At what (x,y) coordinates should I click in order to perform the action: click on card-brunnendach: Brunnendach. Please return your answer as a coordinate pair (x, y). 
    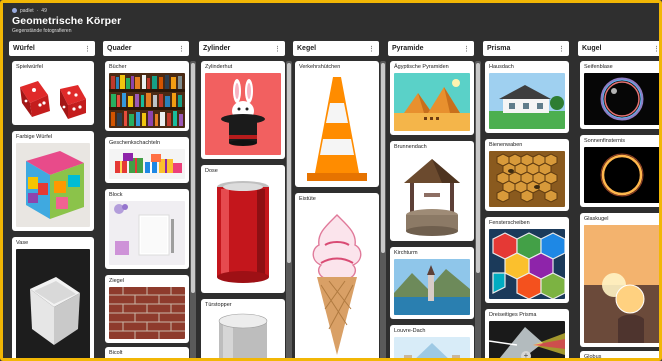
    Looking at the image, I should click on (432, 191).